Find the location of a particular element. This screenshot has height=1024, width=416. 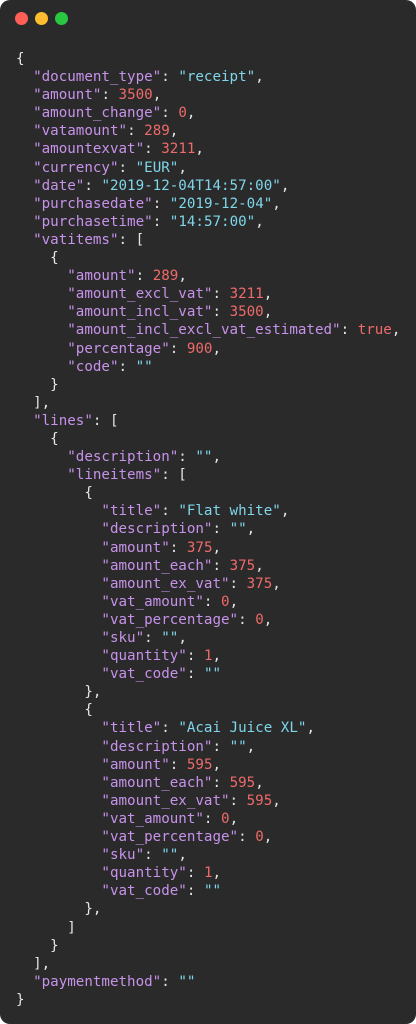

json-value: 289 is located at coordinates (165, 276).